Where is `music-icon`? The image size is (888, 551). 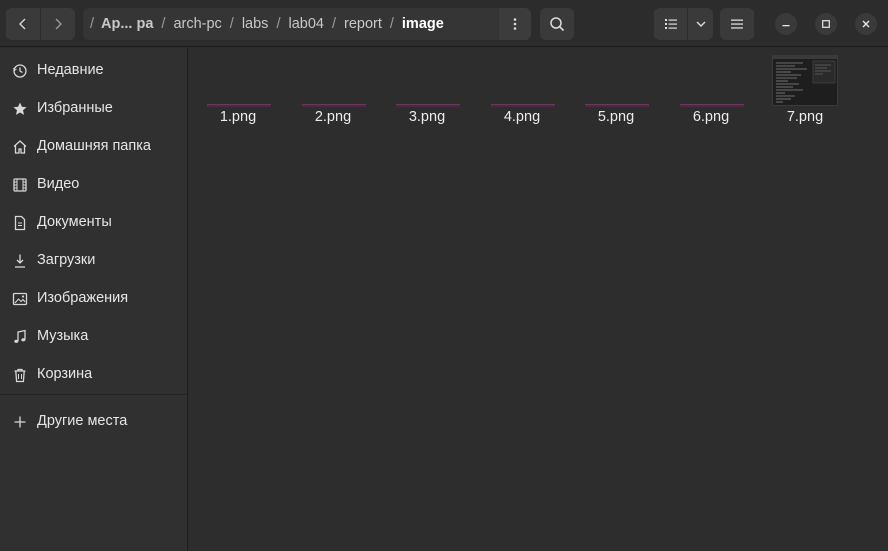
music-icon is located at coordinates (20, 337).